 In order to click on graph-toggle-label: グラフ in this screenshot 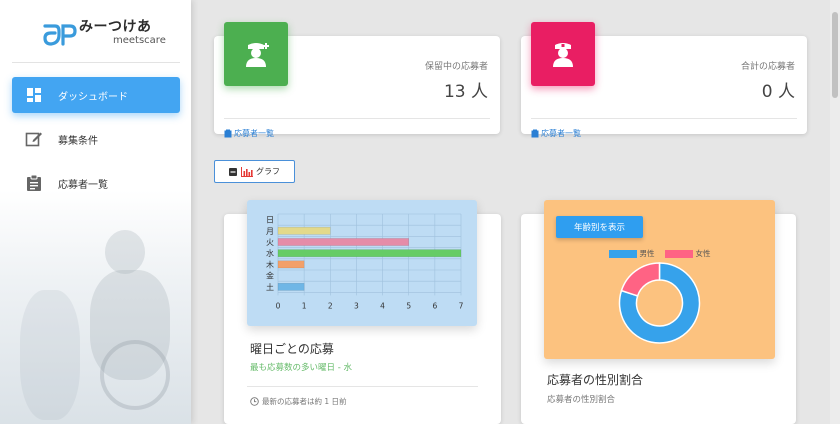, I will do `click(268, 171)`.